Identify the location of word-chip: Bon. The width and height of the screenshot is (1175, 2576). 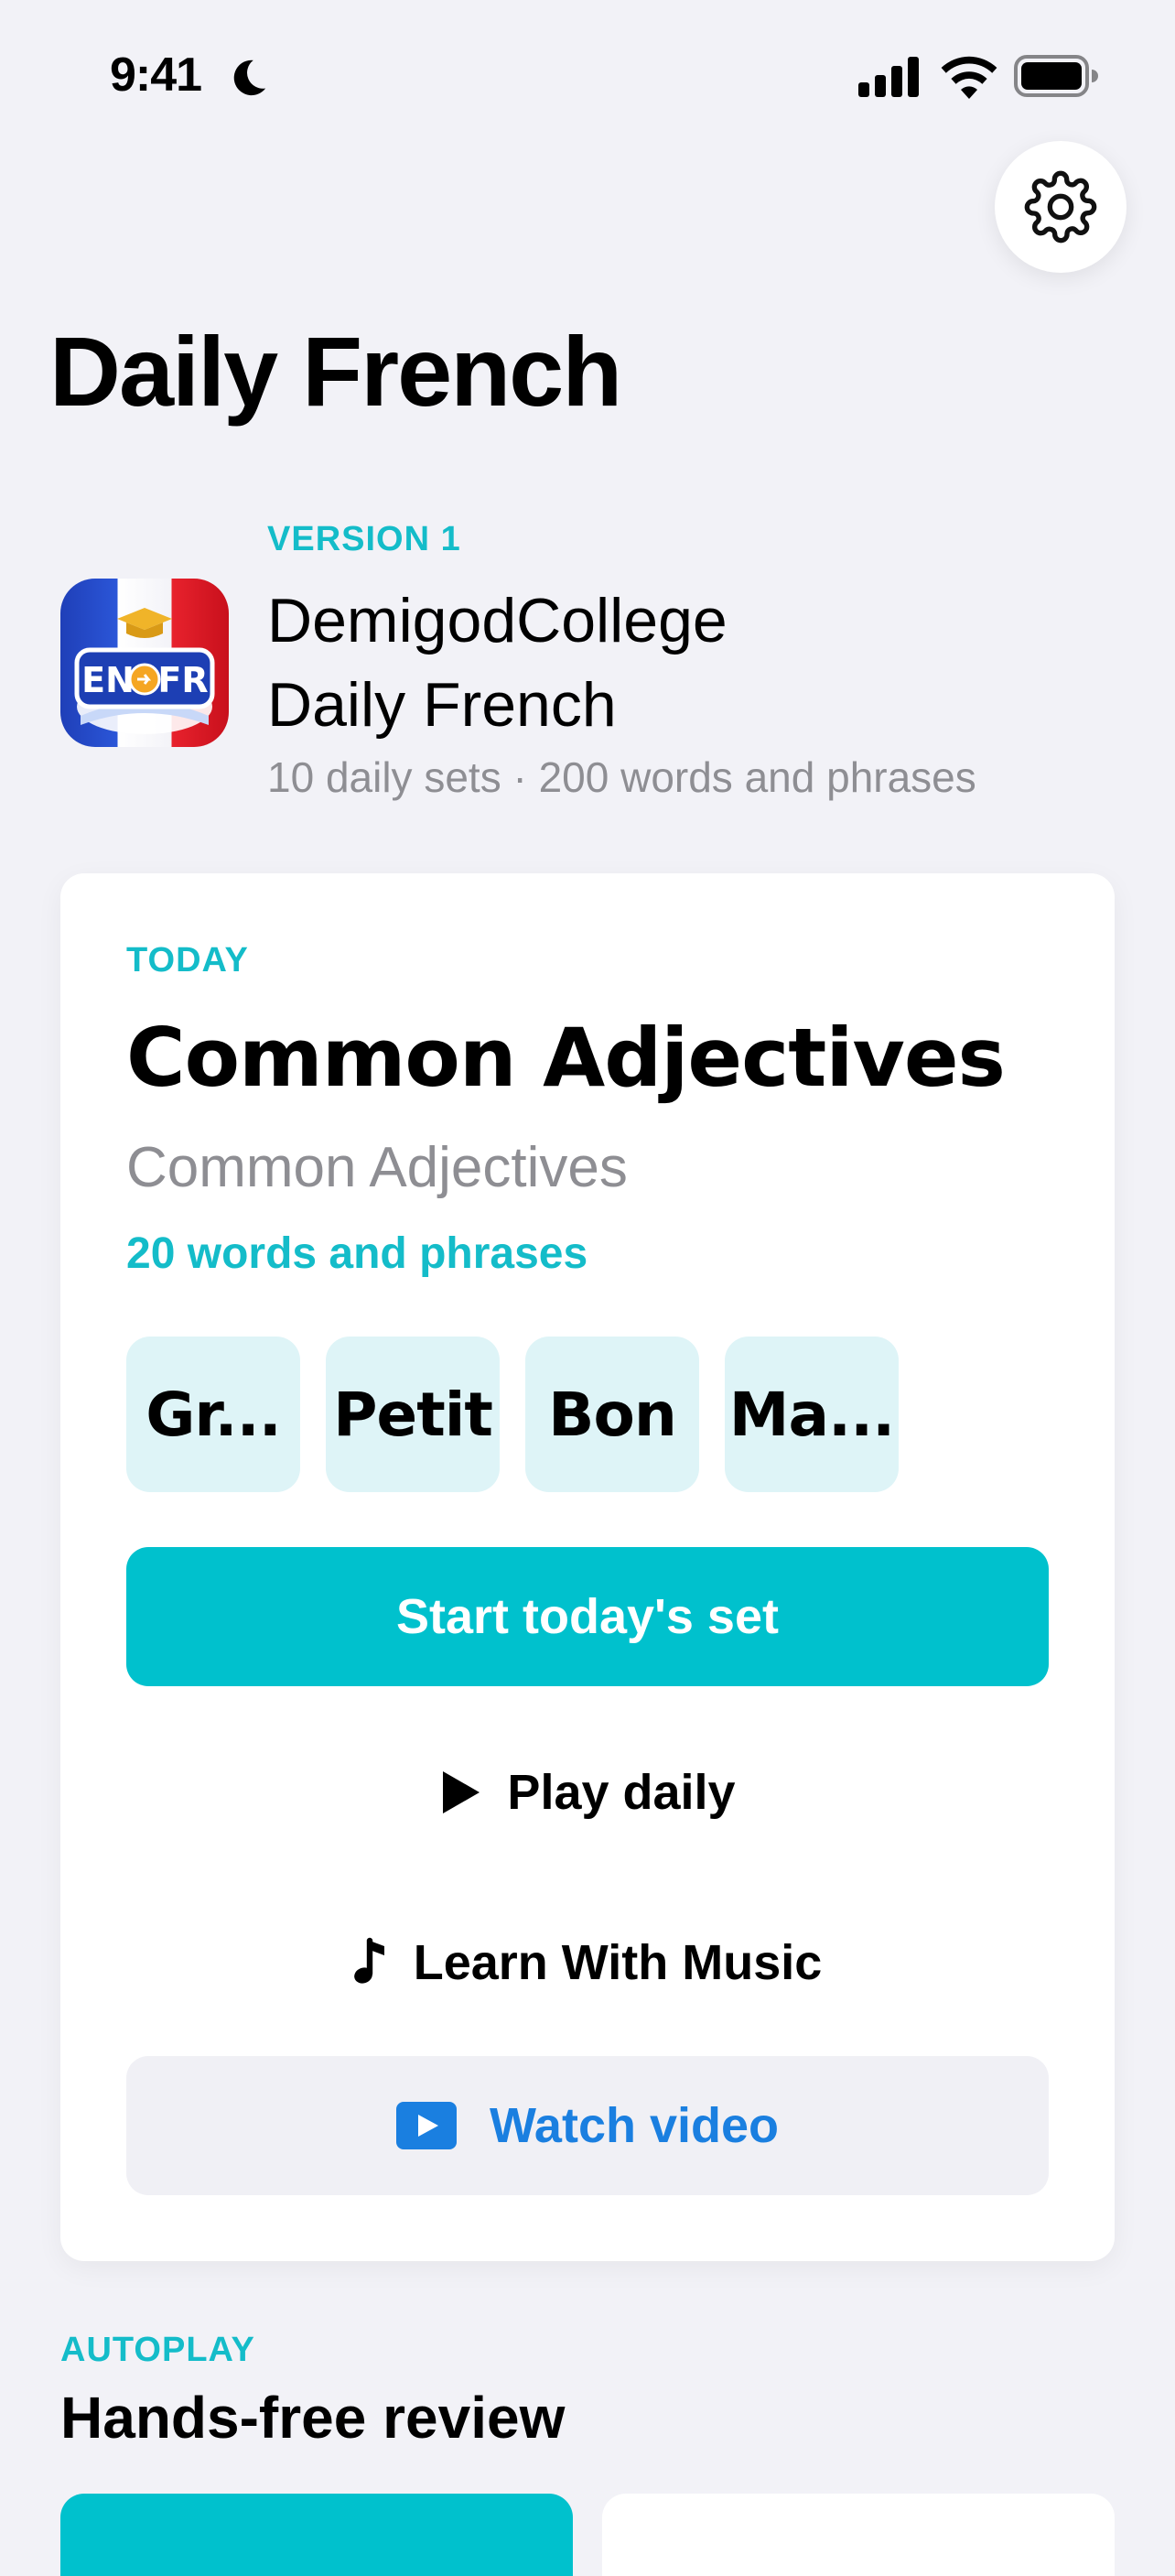
(612, 1414).